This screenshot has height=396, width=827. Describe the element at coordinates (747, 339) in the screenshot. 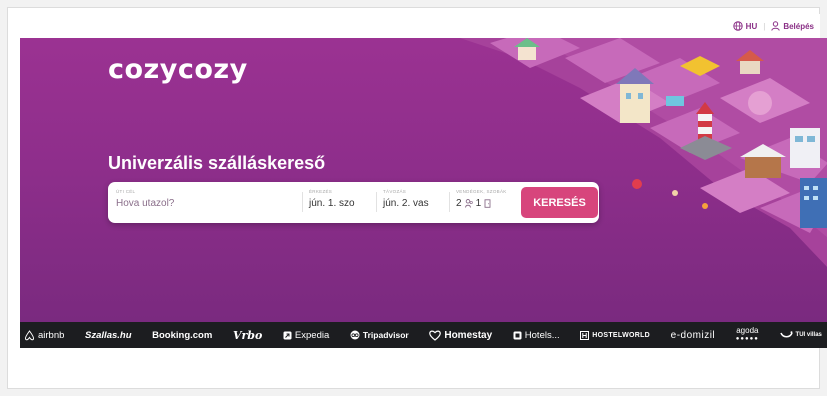

I see `agoda-dots: ●●●●●` at that location.